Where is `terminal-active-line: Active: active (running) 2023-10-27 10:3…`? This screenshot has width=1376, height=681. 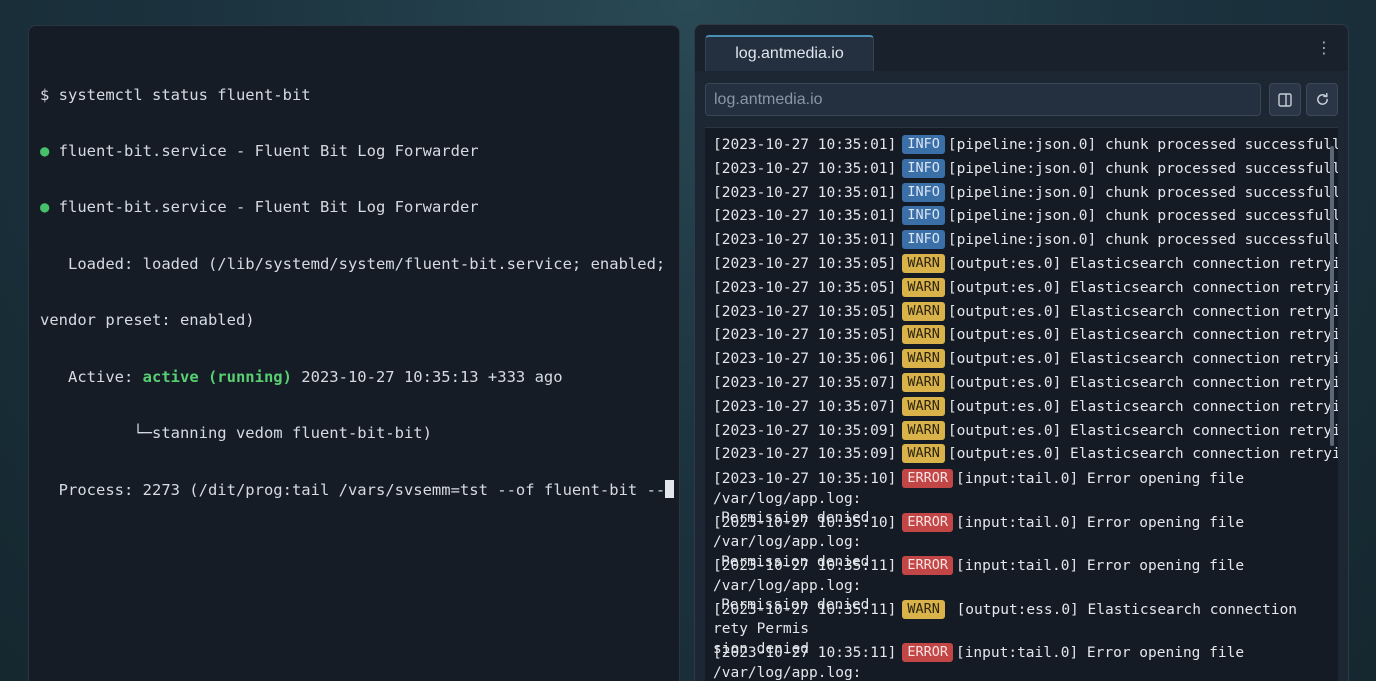
terminal-active-line: Active: active (running) 2023-10-27 10:3… is located at coordinates (301, 376).